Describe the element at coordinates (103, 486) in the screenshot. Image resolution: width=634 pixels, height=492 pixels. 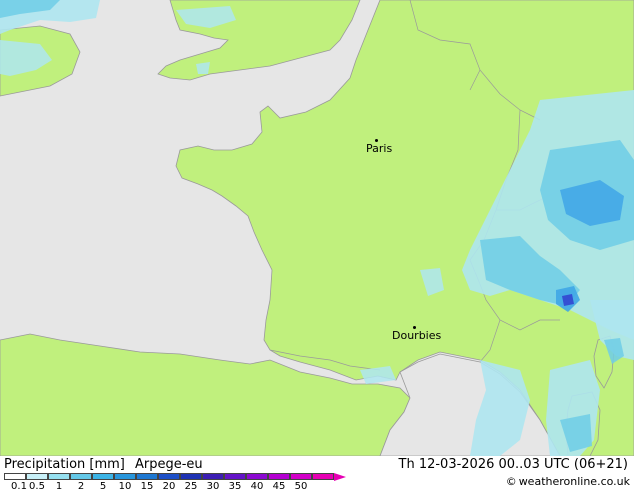
I see `colorbar-tick-label: 5` at that location.